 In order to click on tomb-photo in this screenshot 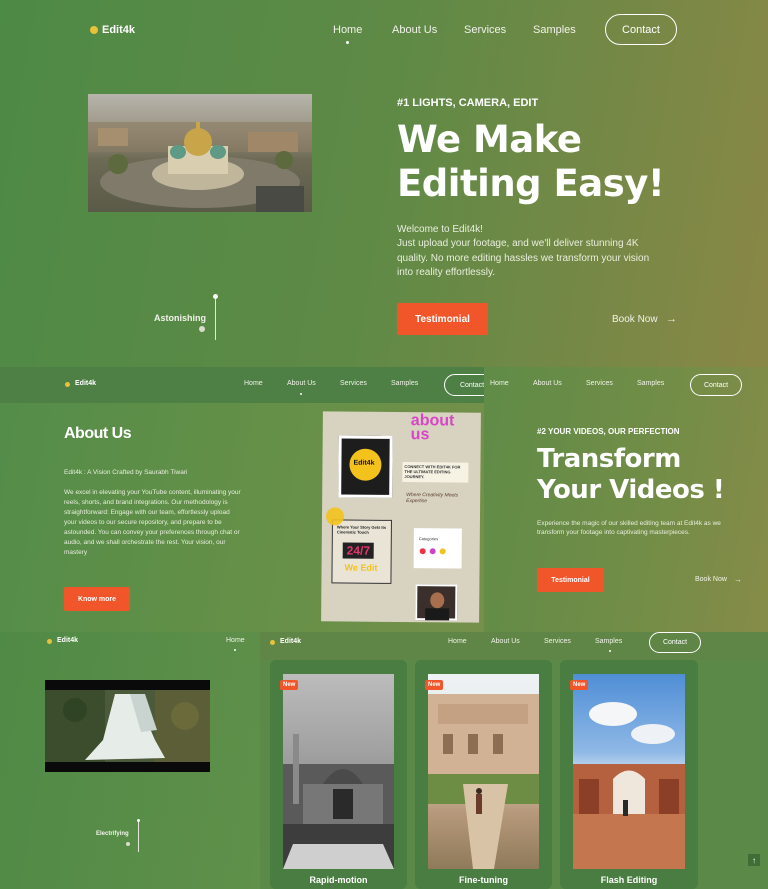, I will do `click(629, 771)`.